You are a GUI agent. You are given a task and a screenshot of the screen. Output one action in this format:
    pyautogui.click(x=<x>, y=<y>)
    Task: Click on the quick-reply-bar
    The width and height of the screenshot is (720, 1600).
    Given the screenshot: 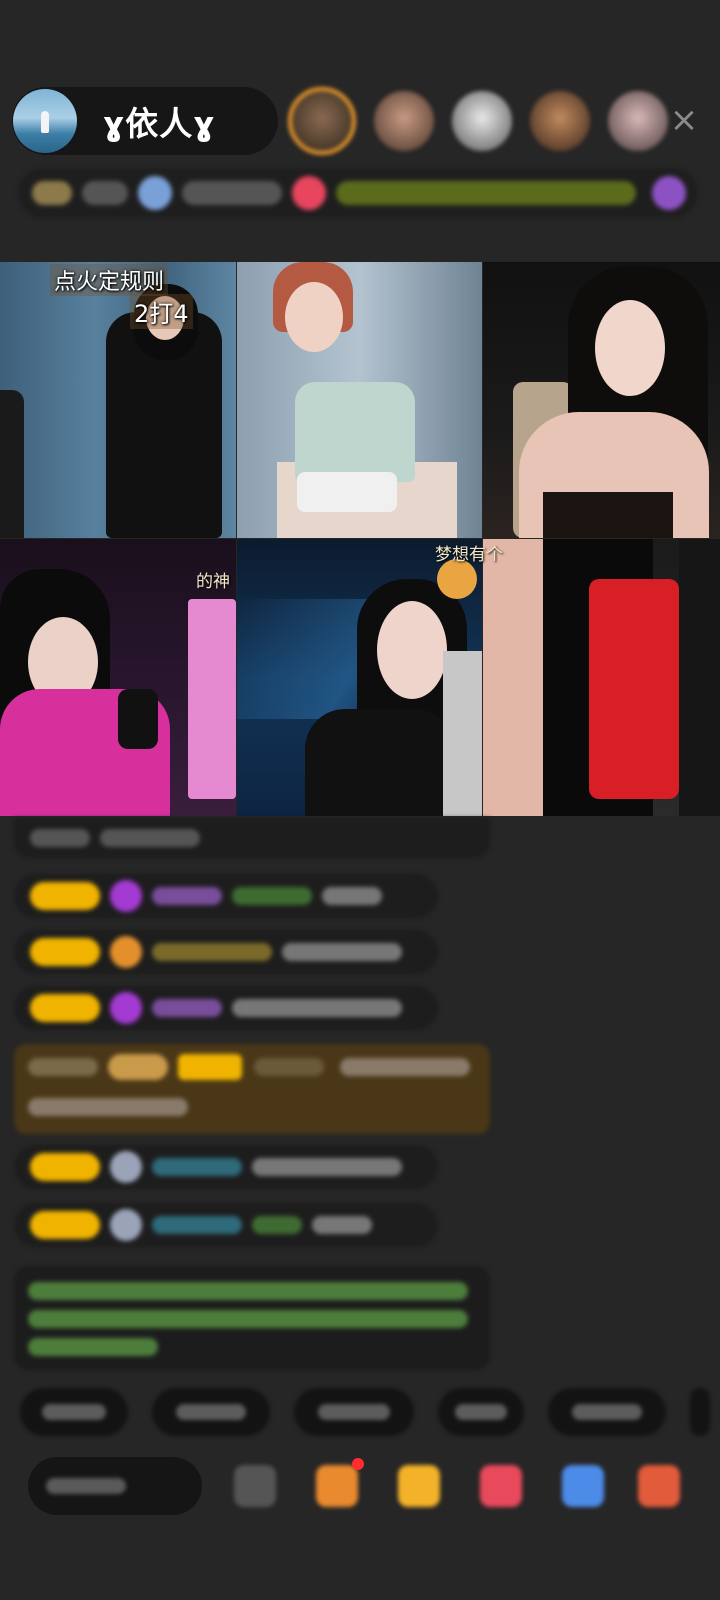 What is the action you would take?
    pyautogui.click(x=365, y=1412)
    